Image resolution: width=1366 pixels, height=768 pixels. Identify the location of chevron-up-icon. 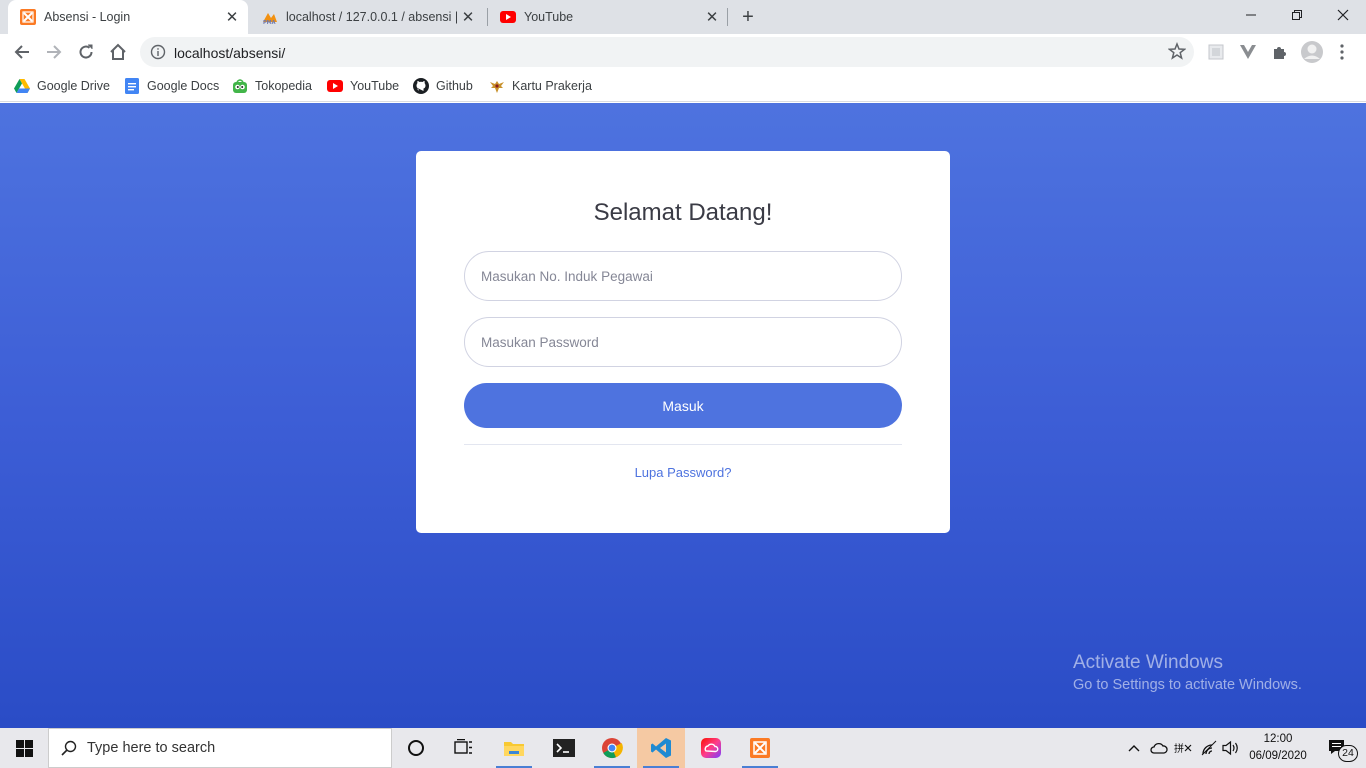
(1134, 748).